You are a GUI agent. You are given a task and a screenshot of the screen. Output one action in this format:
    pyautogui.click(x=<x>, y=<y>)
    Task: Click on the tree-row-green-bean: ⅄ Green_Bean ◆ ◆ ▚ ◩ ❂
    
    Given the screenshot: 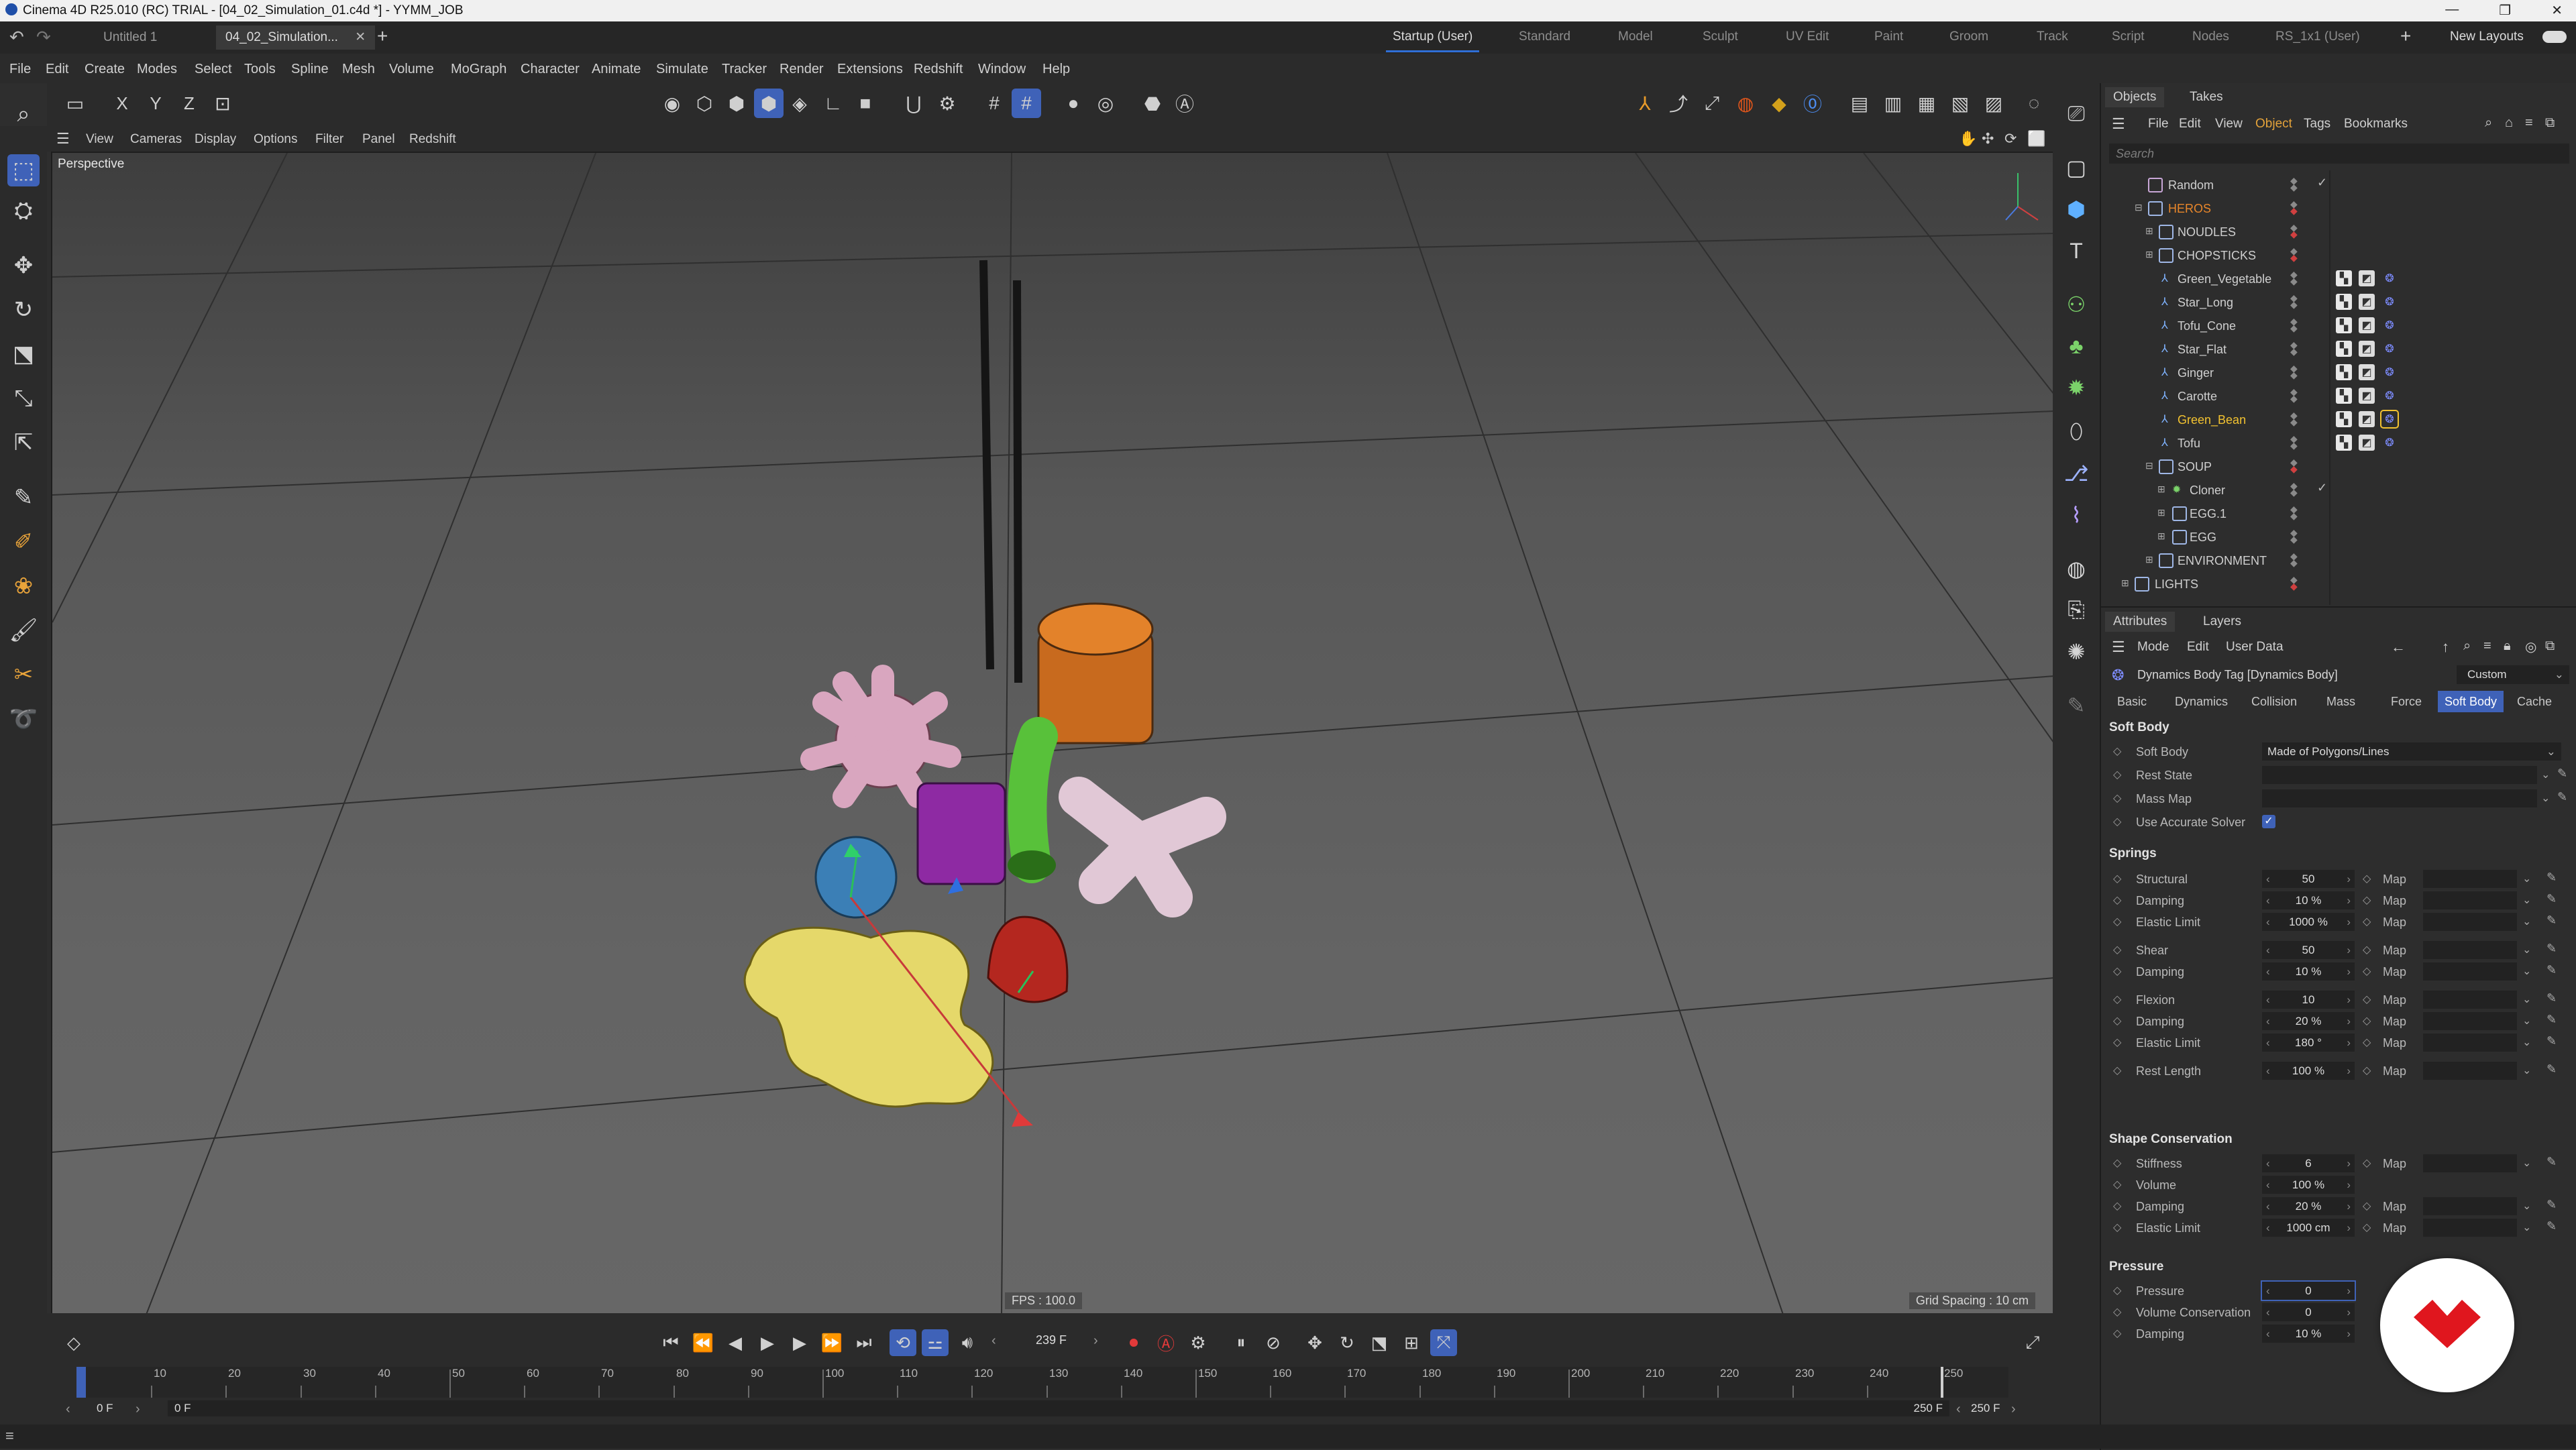 What is the action you would take?
    pyautogui.click(x=2338, y=419)
    